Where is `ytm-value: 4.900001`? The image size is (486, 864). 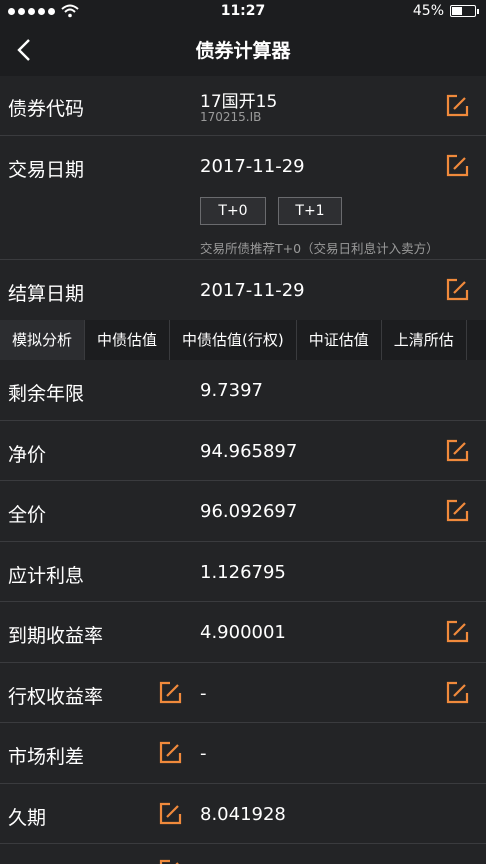
ytm-value: 4.900001 is located at coordinates (243, 632).